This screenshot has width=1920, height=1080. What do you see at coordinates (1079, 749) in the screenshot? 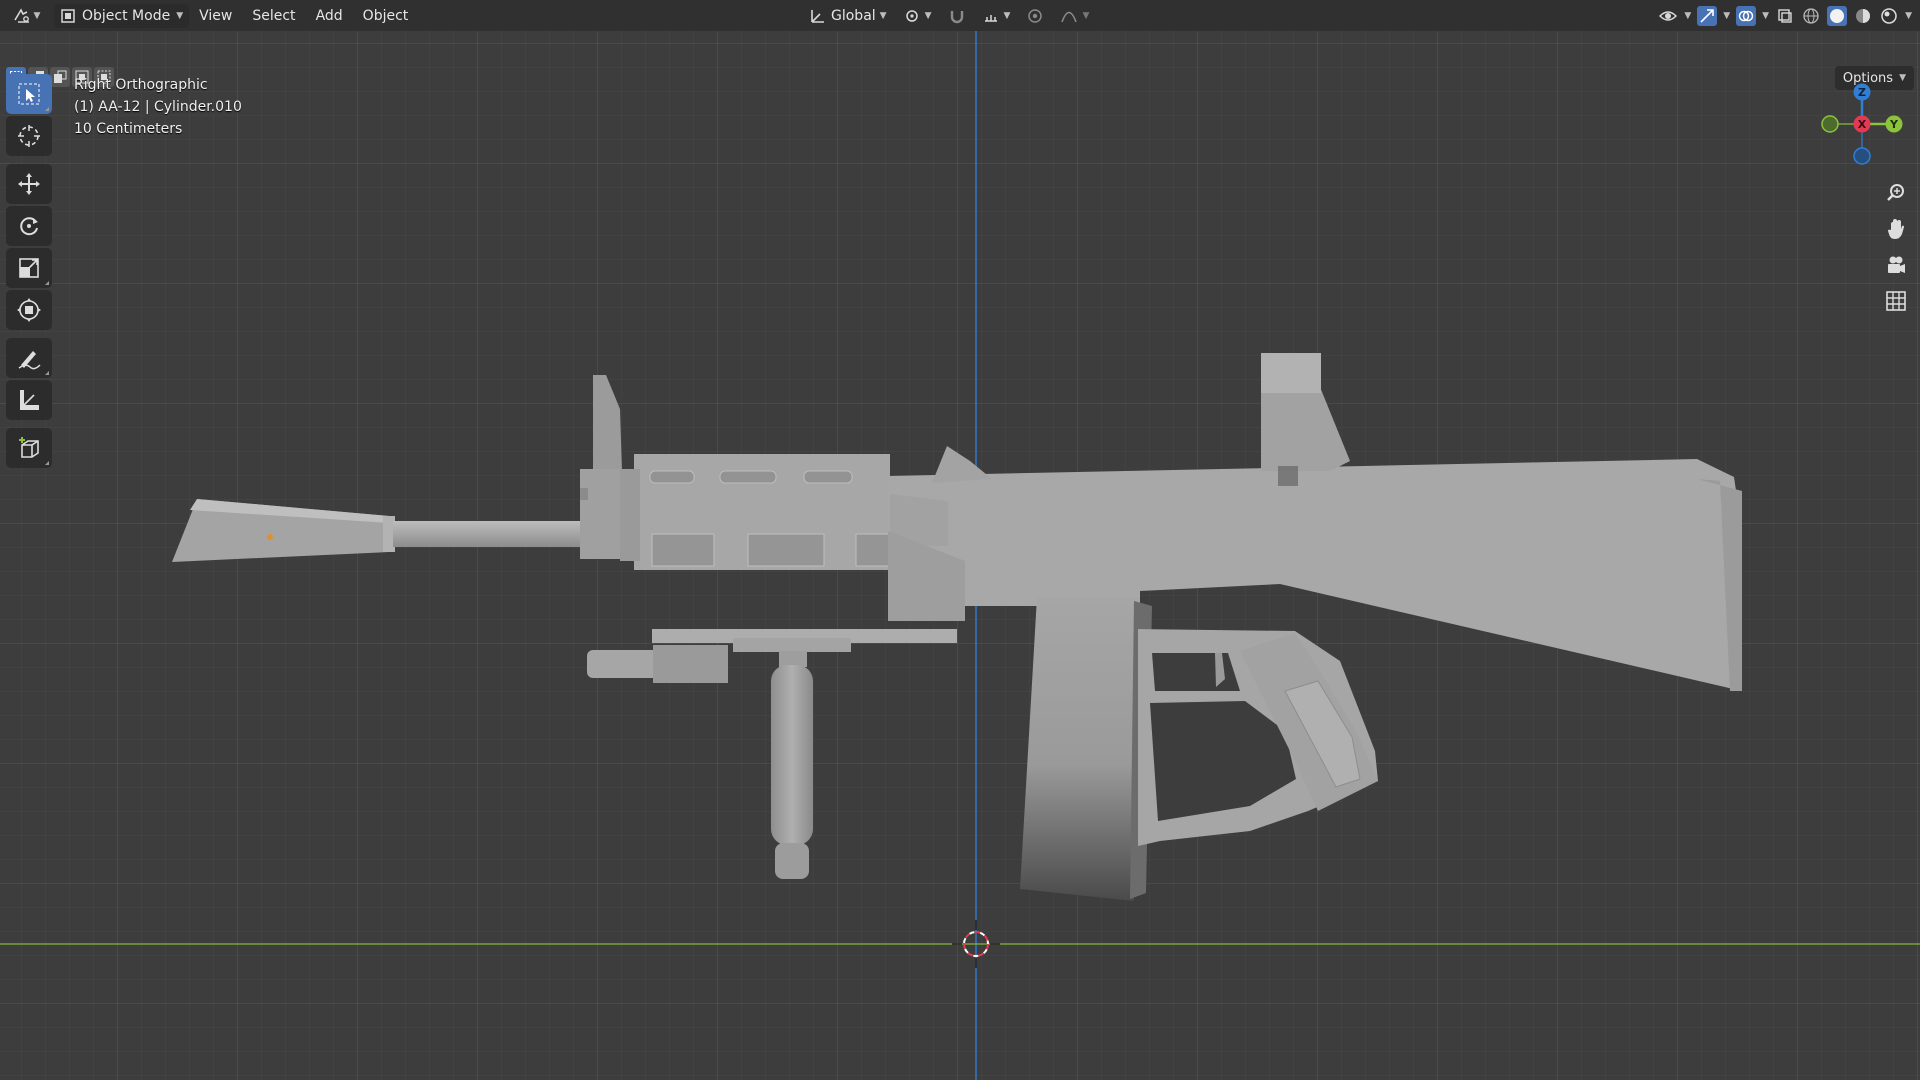
I see `drum-magazine` at bounding box center [1079, 749].